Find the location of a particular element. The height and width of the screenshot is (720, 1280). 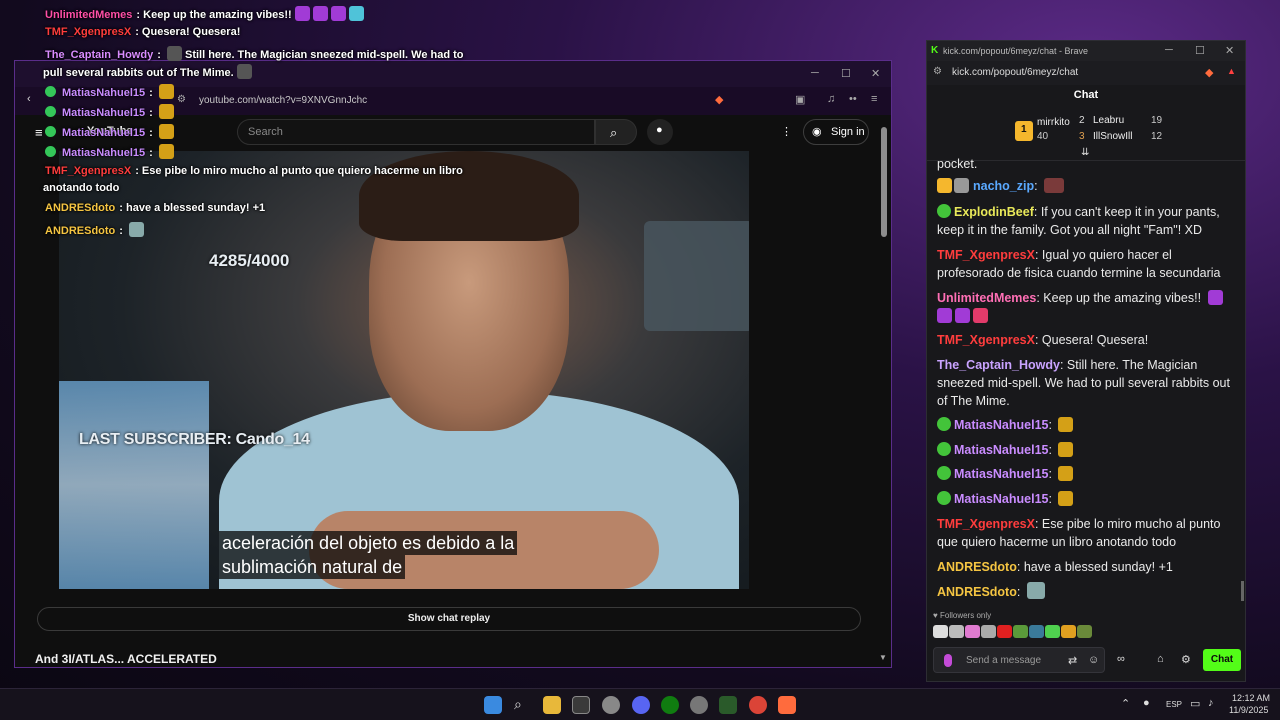

kick-logo-icon: K is located at coordinates (935, 50).